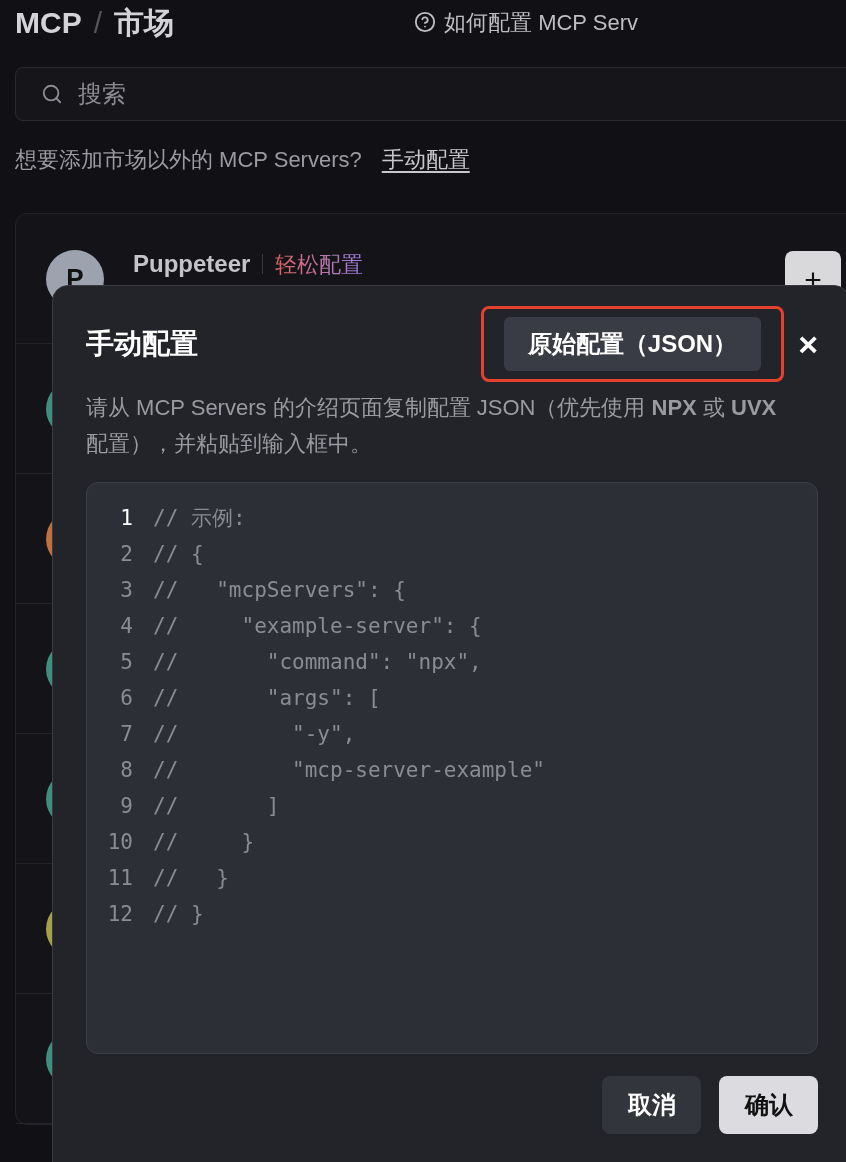 Image resolution: width=846 pixels, height=1162 pixels. Describe the element at coordinates (430, 94) in the screenshot. I see `search-field: 搜索` at that location.